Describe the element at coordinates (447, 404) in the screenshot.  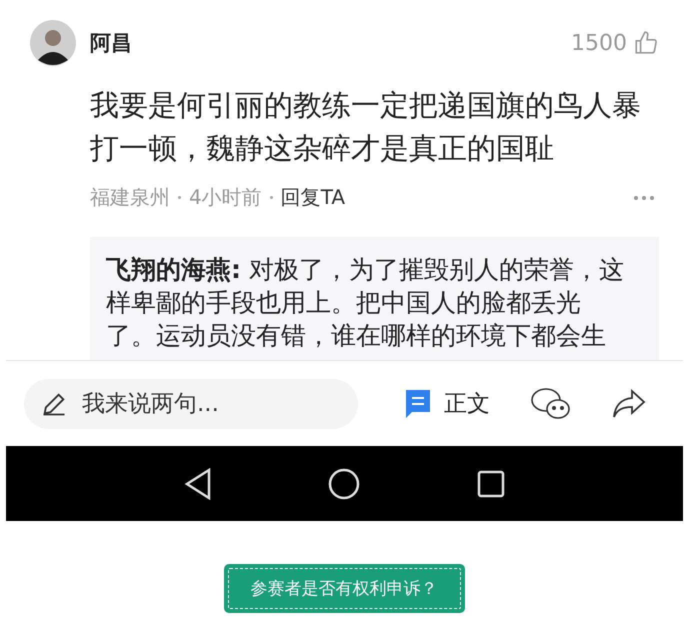
I see `article-button: 正文` at that location.